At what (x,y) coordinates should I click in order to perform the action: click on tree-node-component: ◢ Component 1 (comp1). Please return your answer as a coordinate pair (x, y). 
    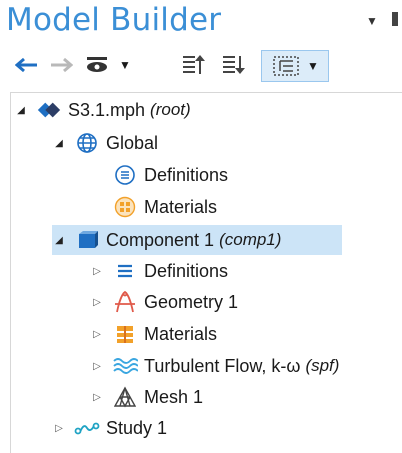
    Looking at the image, I should click on (197, 240).